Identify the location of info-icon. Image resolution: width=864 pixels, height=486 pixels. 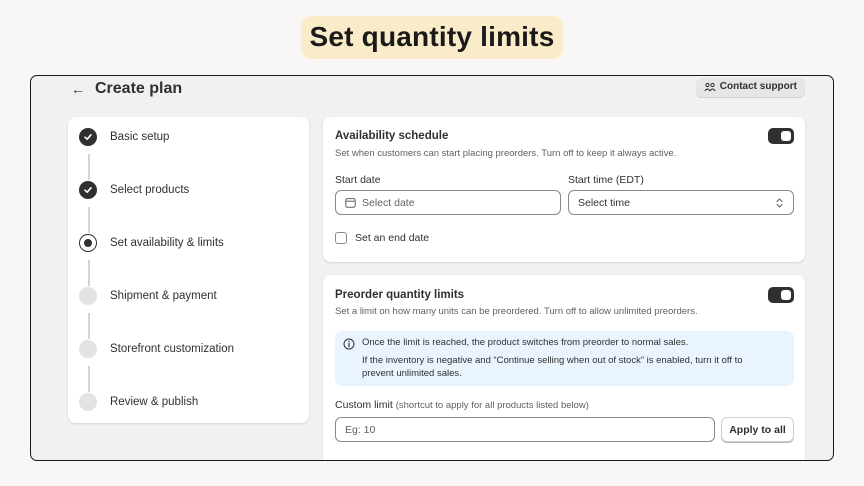
(349, 344).